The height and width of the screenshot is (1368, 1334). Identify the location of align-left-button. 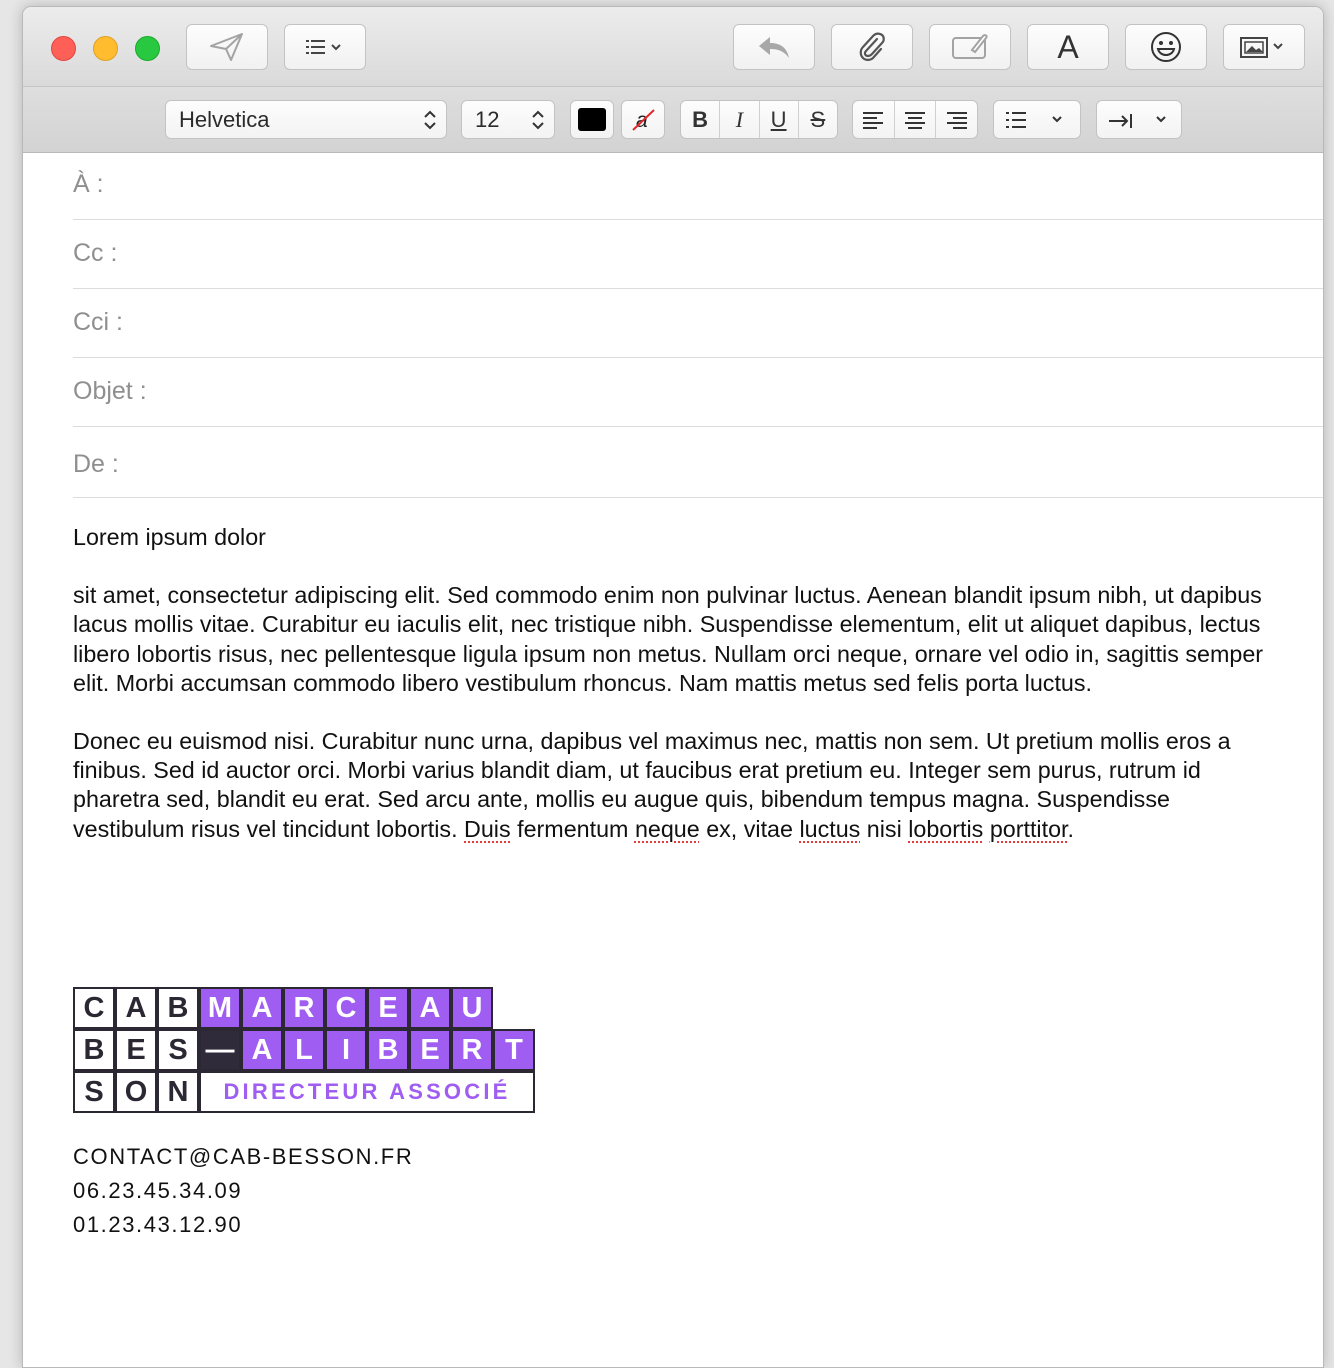
(874, 119).